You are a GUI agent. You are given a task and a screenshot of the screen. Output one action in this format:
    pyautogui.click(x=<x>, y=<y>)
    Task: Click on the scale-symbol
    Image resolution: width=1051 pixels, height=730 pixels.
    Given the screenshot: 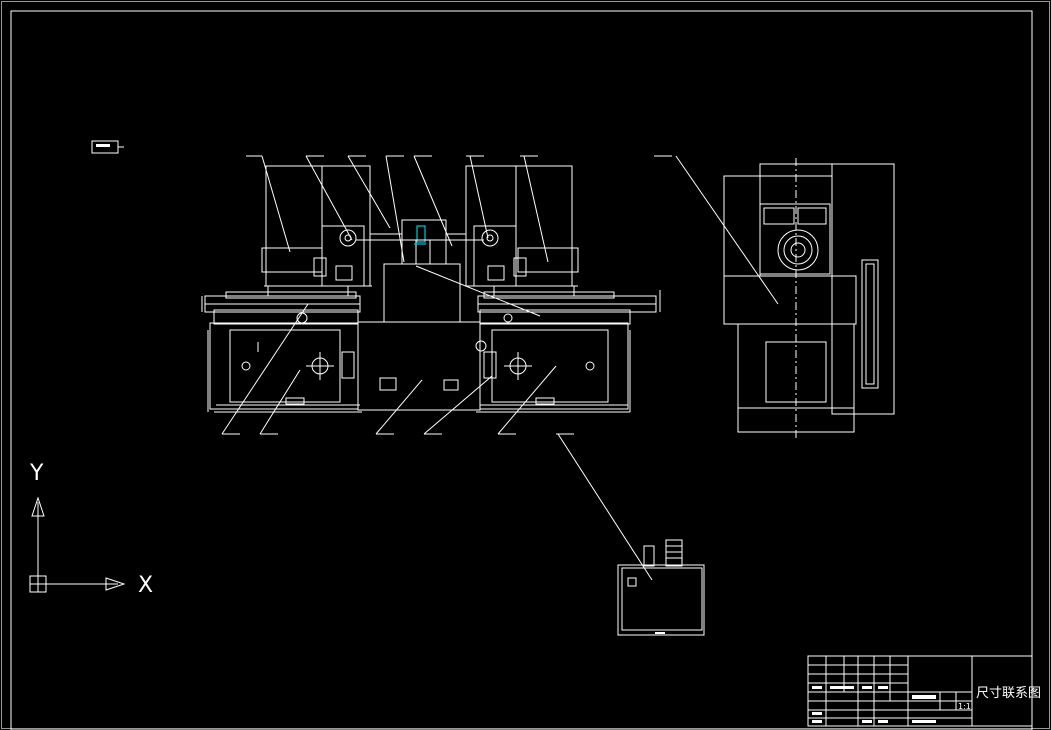 What is the action you would take?
    pyautogui.click(x=107, y=147)
    